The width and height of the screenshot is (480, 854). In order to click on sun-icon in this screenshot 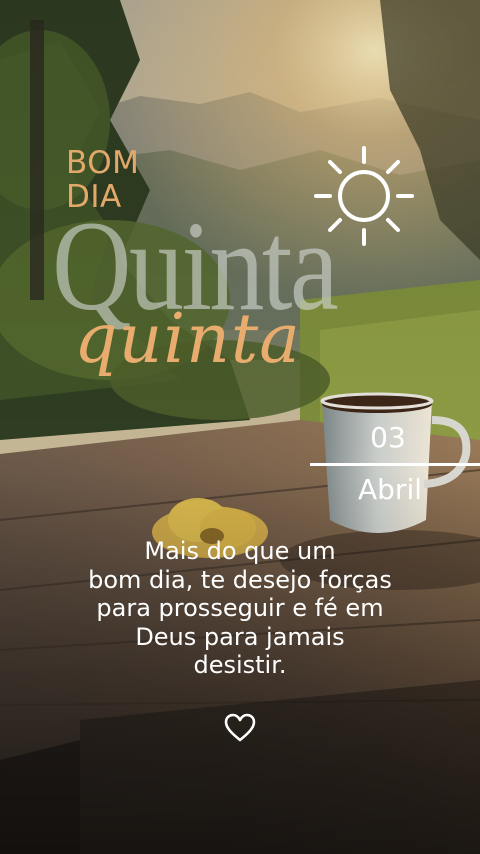, I will do `click(364, 196)`.